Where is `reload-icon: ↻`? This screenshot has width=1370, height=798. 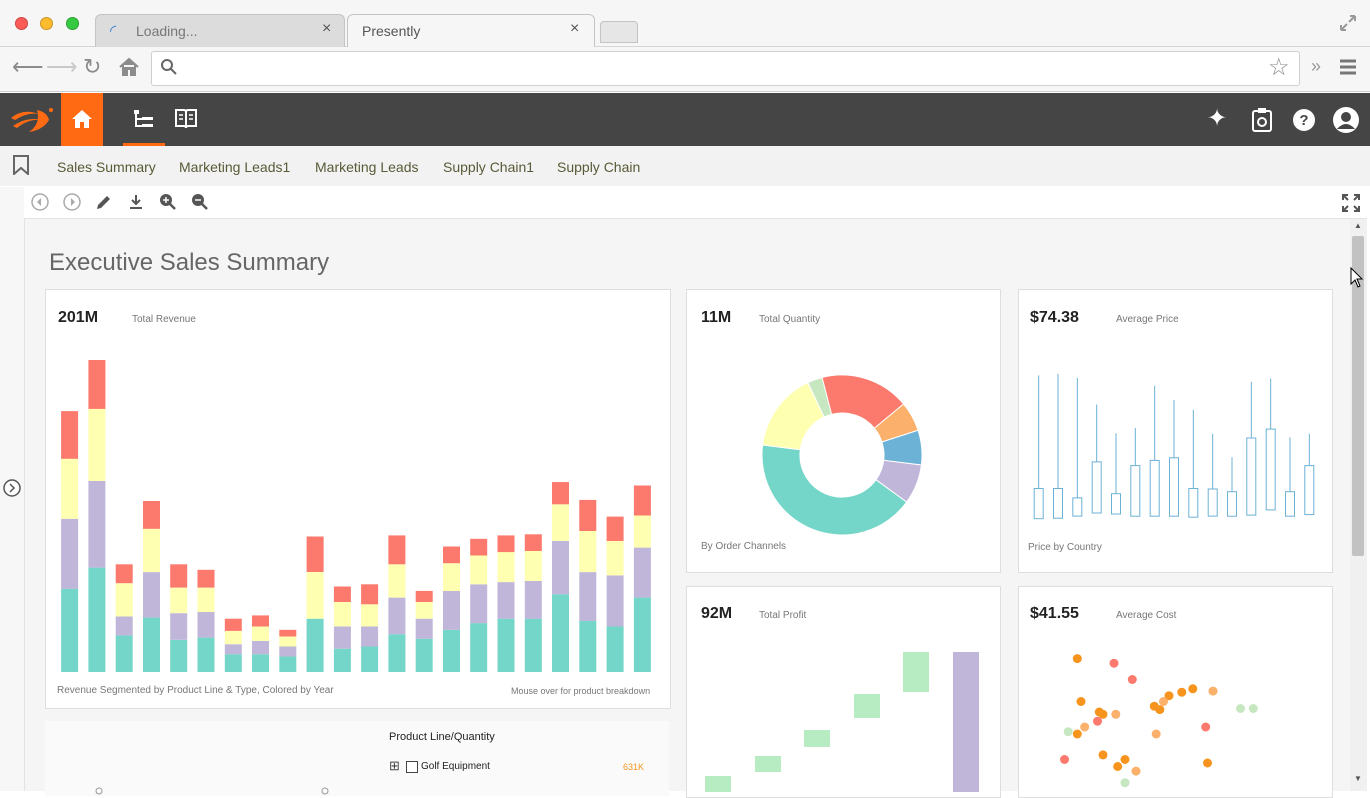 reload-icon: ↻ is located at coordinates (92, 67).